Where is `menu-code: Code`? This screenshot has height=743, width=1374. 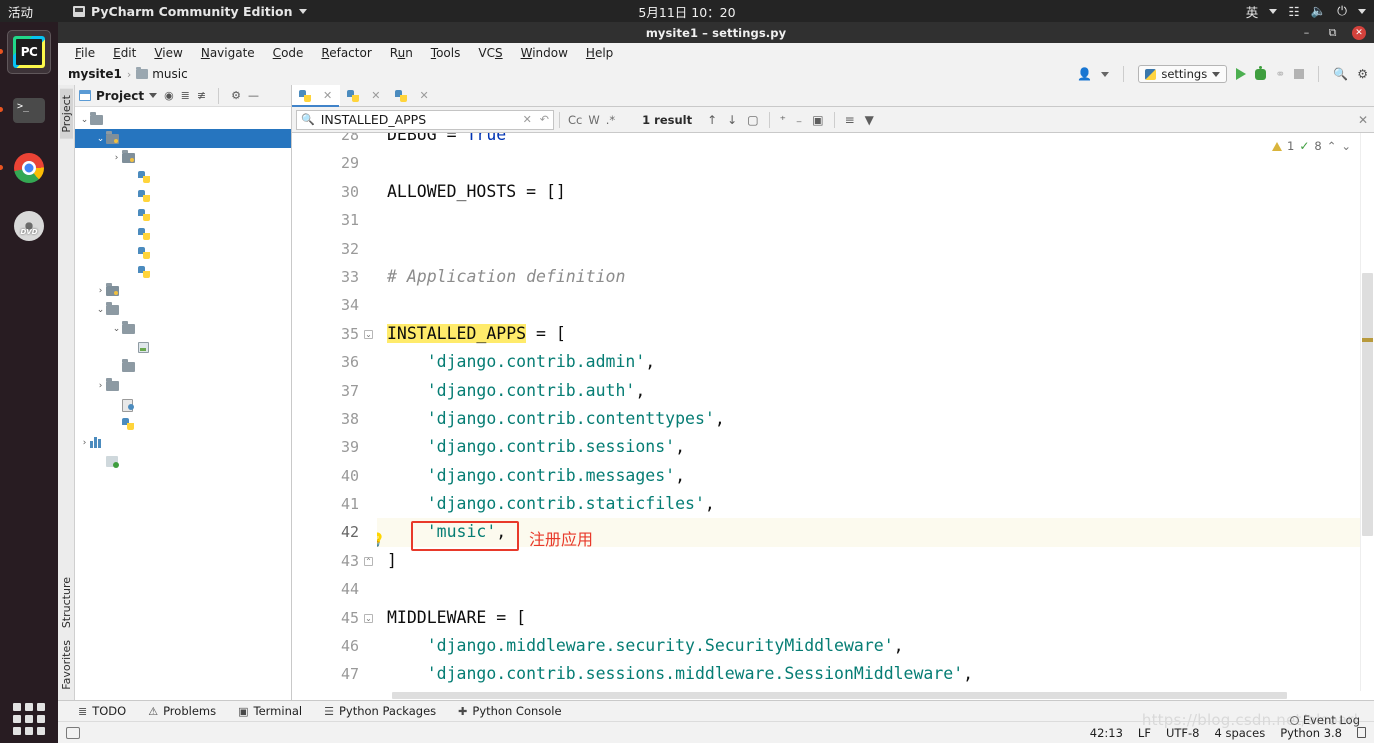
menu-code: Code is located at coordinates (288, 53).